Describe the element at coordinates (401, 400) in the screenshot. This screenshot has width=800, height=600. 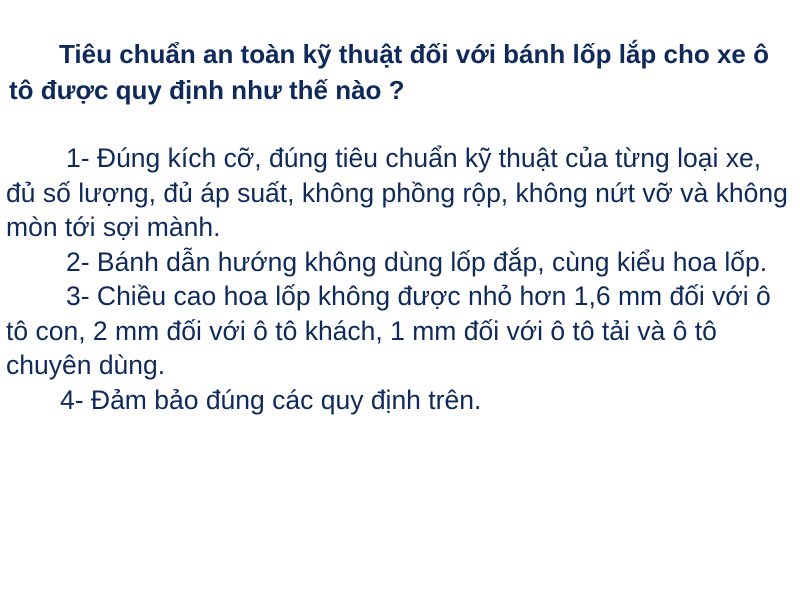
I see `answer-option-4: 4- Đảm bảo đúng các quy định trên.` at that location.